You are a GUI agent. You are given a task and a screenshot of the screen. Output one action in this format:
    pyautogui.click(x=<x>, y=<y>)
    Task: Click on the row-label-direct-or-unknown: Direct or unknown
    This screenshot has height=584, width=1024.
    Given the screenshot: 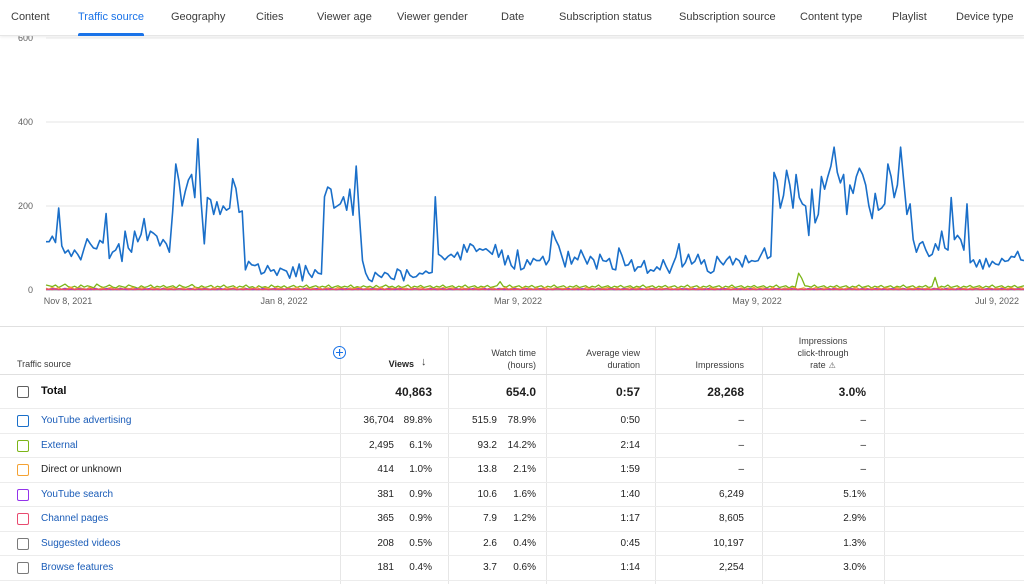 What is the action you would take?
    pyautogui.click(x=81, y=469)
    